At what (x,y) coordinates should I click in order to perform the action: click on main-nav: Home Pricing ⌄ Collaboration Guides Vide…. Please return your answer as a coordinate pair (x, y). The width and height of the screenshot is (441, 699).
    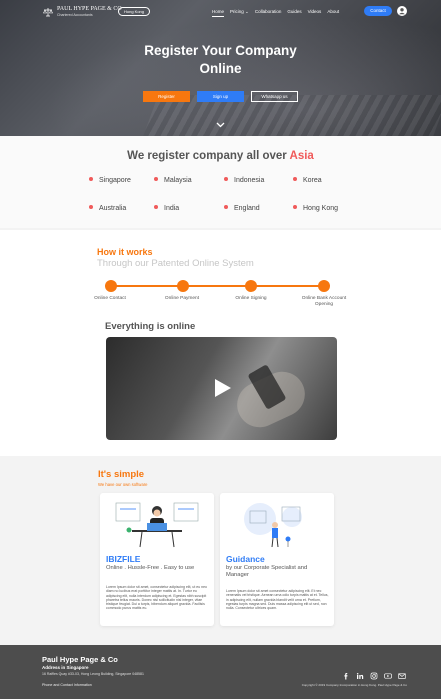
    Looking at the image, I should click on (275, 12).